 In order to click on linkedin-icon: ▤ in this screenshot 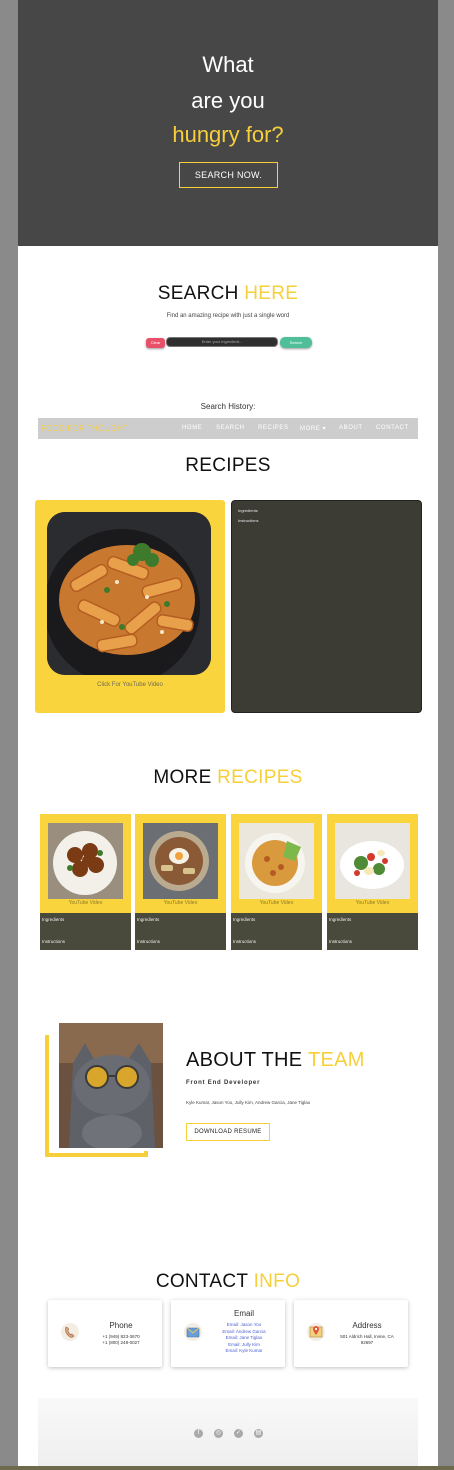, I will do `click(258, 1433)`.